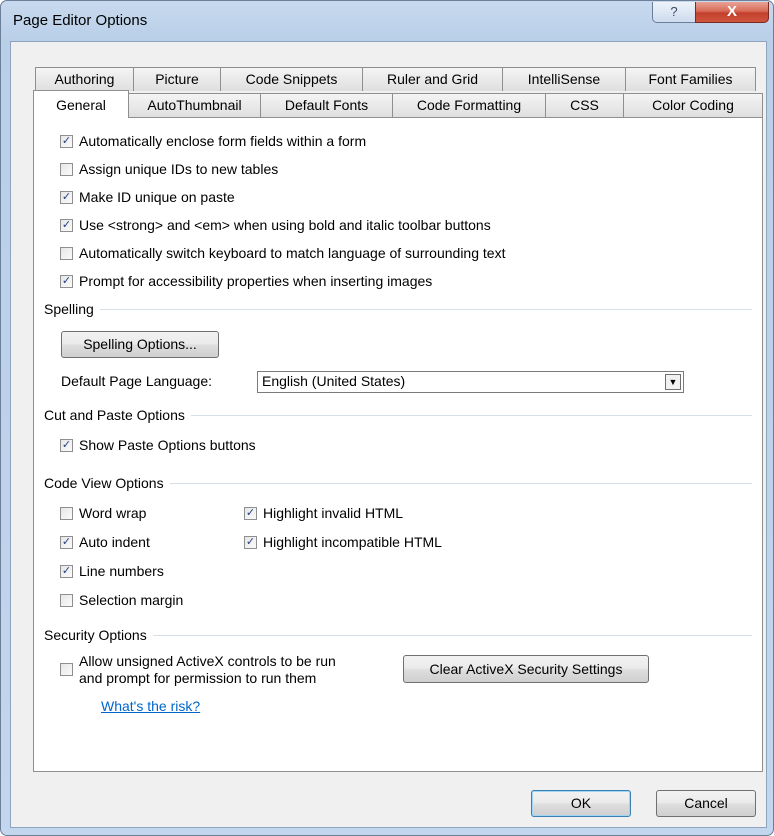  What do you see at coordinates (250, 513) in the screenshot?
I see `checkbox-highlight-invalid-html: ✓` at bounding box center [250, 513].